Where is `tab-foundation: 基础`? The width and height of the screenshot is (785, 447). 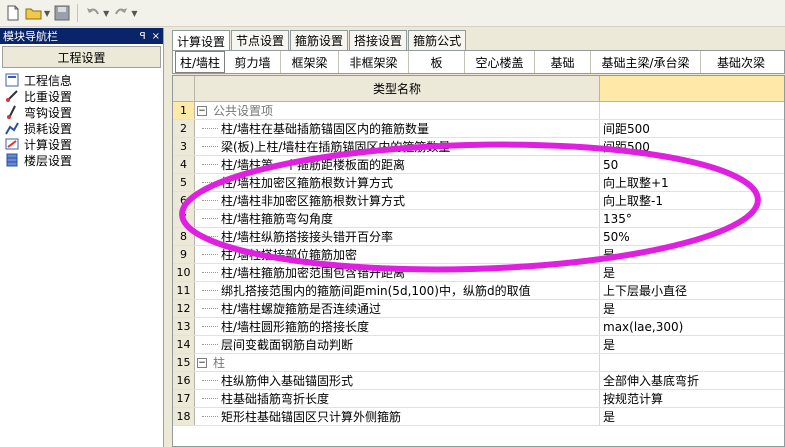
tab-foundation: 基础 is located at coordinates (563, 62).